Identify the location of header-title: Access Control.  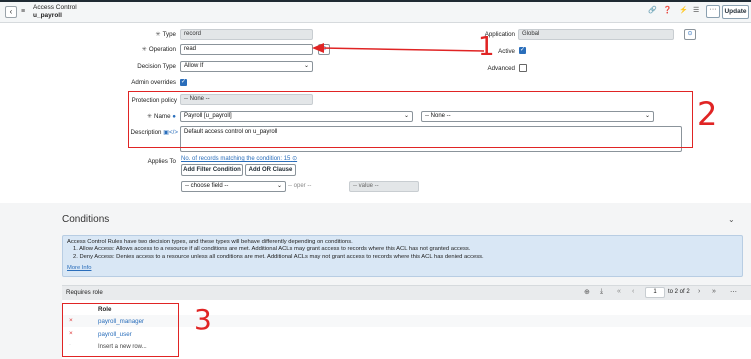
(55, 7).